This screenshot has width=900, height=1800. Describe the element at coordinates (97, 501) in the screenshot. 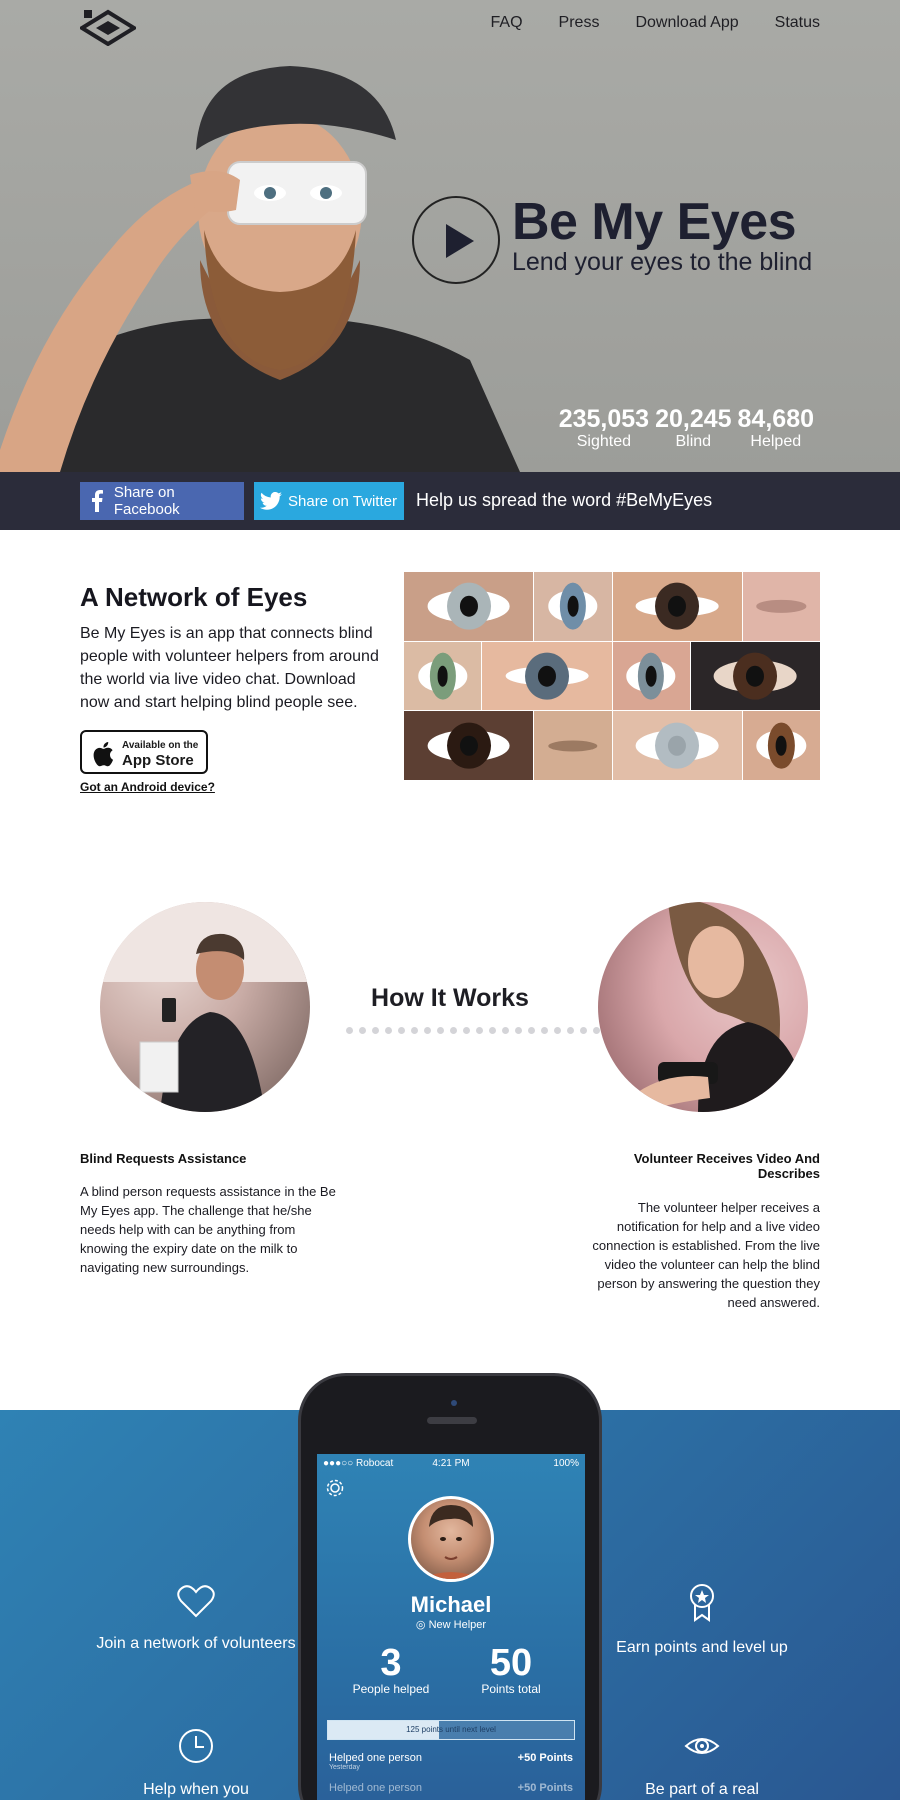

I see `facebook-icon` at that location.